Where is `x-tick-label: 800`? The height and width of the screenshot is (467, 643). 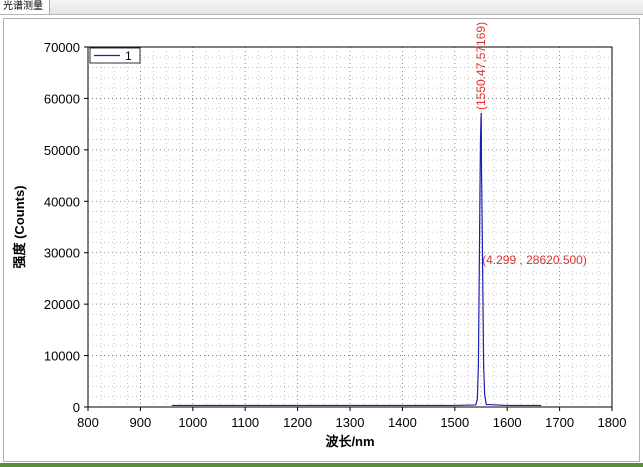
x-tick-label: 800 is located at coordinates (88, 422).